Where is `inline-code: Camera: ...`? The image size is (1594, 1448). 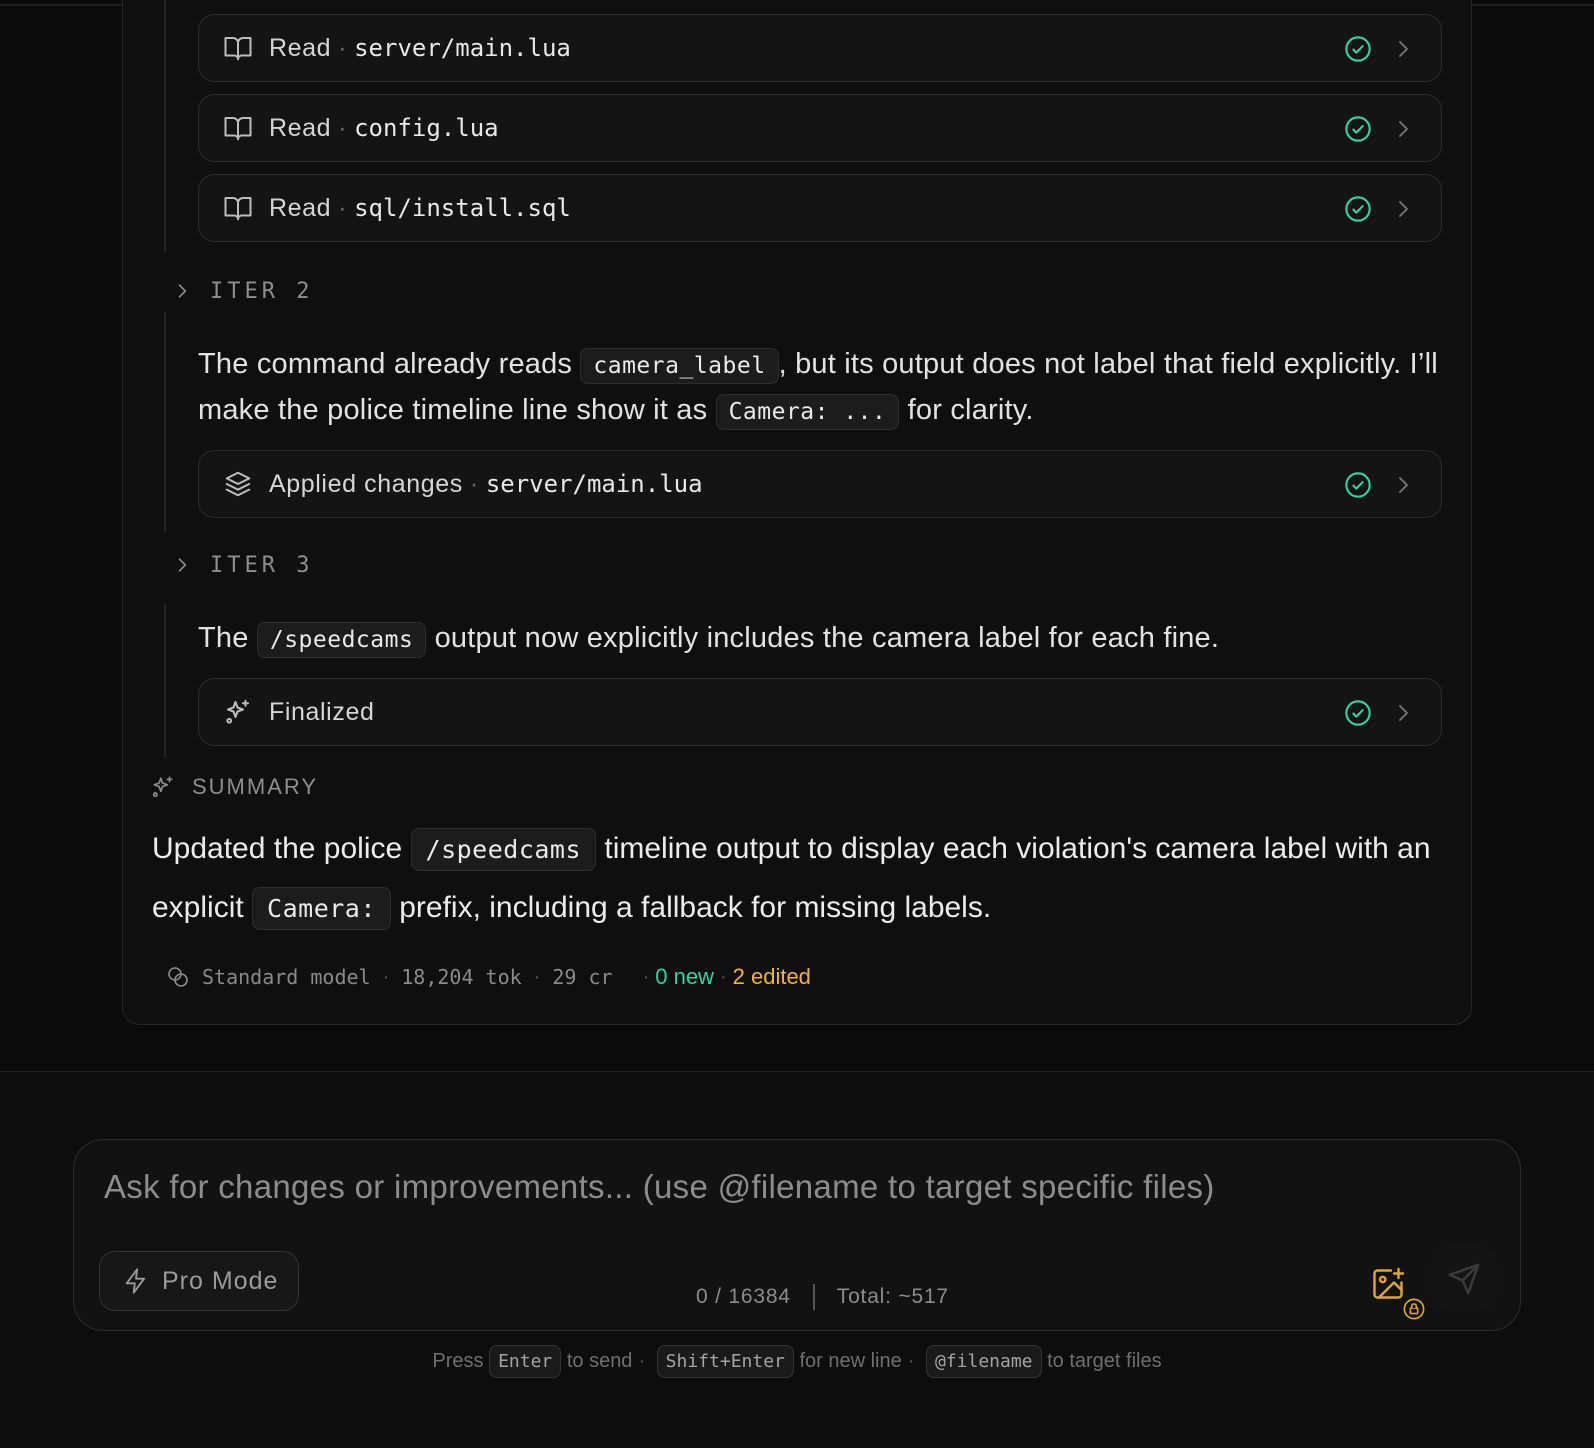 inline-code: Camera: ... is located at coordinates (807, 412).